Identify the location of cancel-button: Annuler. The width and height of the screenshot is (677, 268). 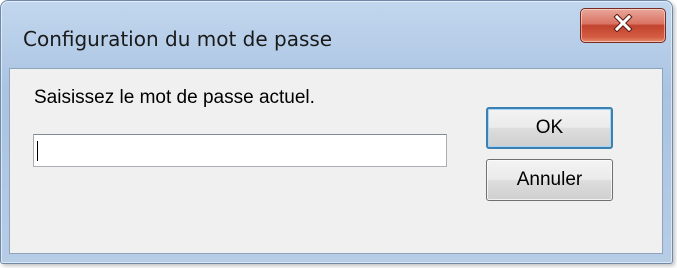
(549, 180).